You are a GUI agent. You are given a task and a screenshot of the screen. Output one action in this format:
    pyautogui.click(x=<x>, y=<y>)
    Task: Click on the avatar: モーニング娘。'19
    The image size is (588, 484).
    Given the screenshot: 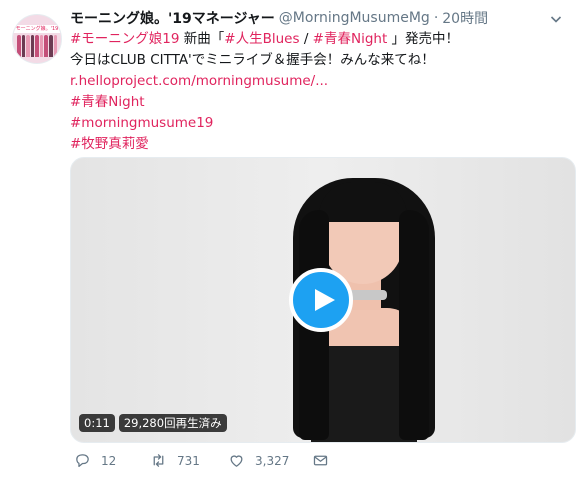 What is the action you would take?
    pyautogui.click(x=37, y=39)
    